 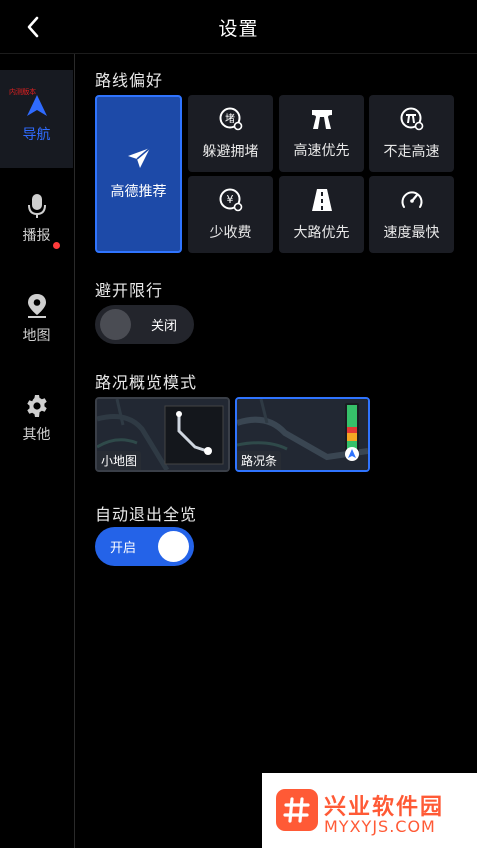 What do you see at coordinates (119, 460) in the screenshot?
I see `mode-caption: 小地图` at bounding box center [119, 460].